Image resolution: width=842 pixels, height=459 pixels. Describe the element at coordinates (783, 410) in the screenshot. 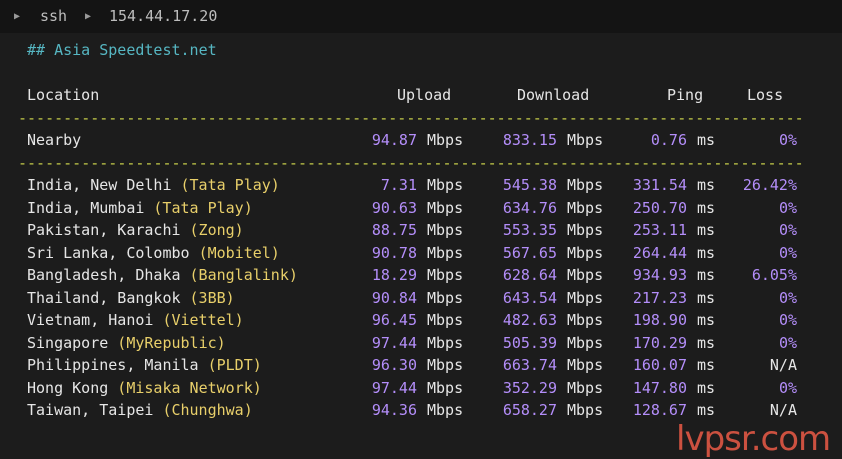

I see `row-loss: N/A` at that location.